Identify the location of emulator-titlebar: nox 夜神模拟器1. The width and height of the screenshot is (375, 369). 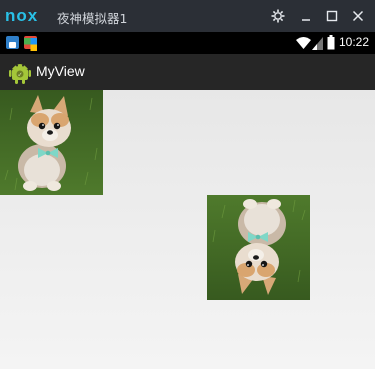
(187, 16).